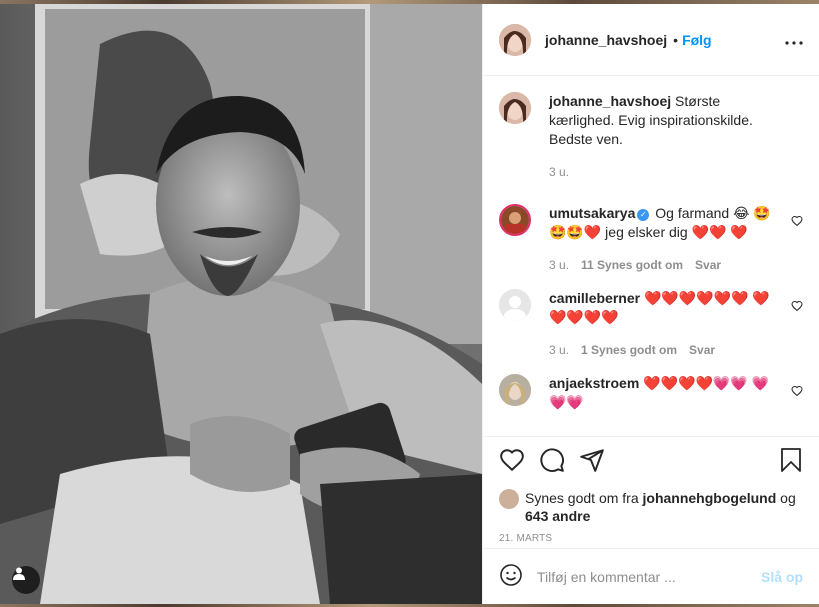  Describe the element at coordinates (697, 40) in the screenshot. I see `follow-button: Følg` at that location.